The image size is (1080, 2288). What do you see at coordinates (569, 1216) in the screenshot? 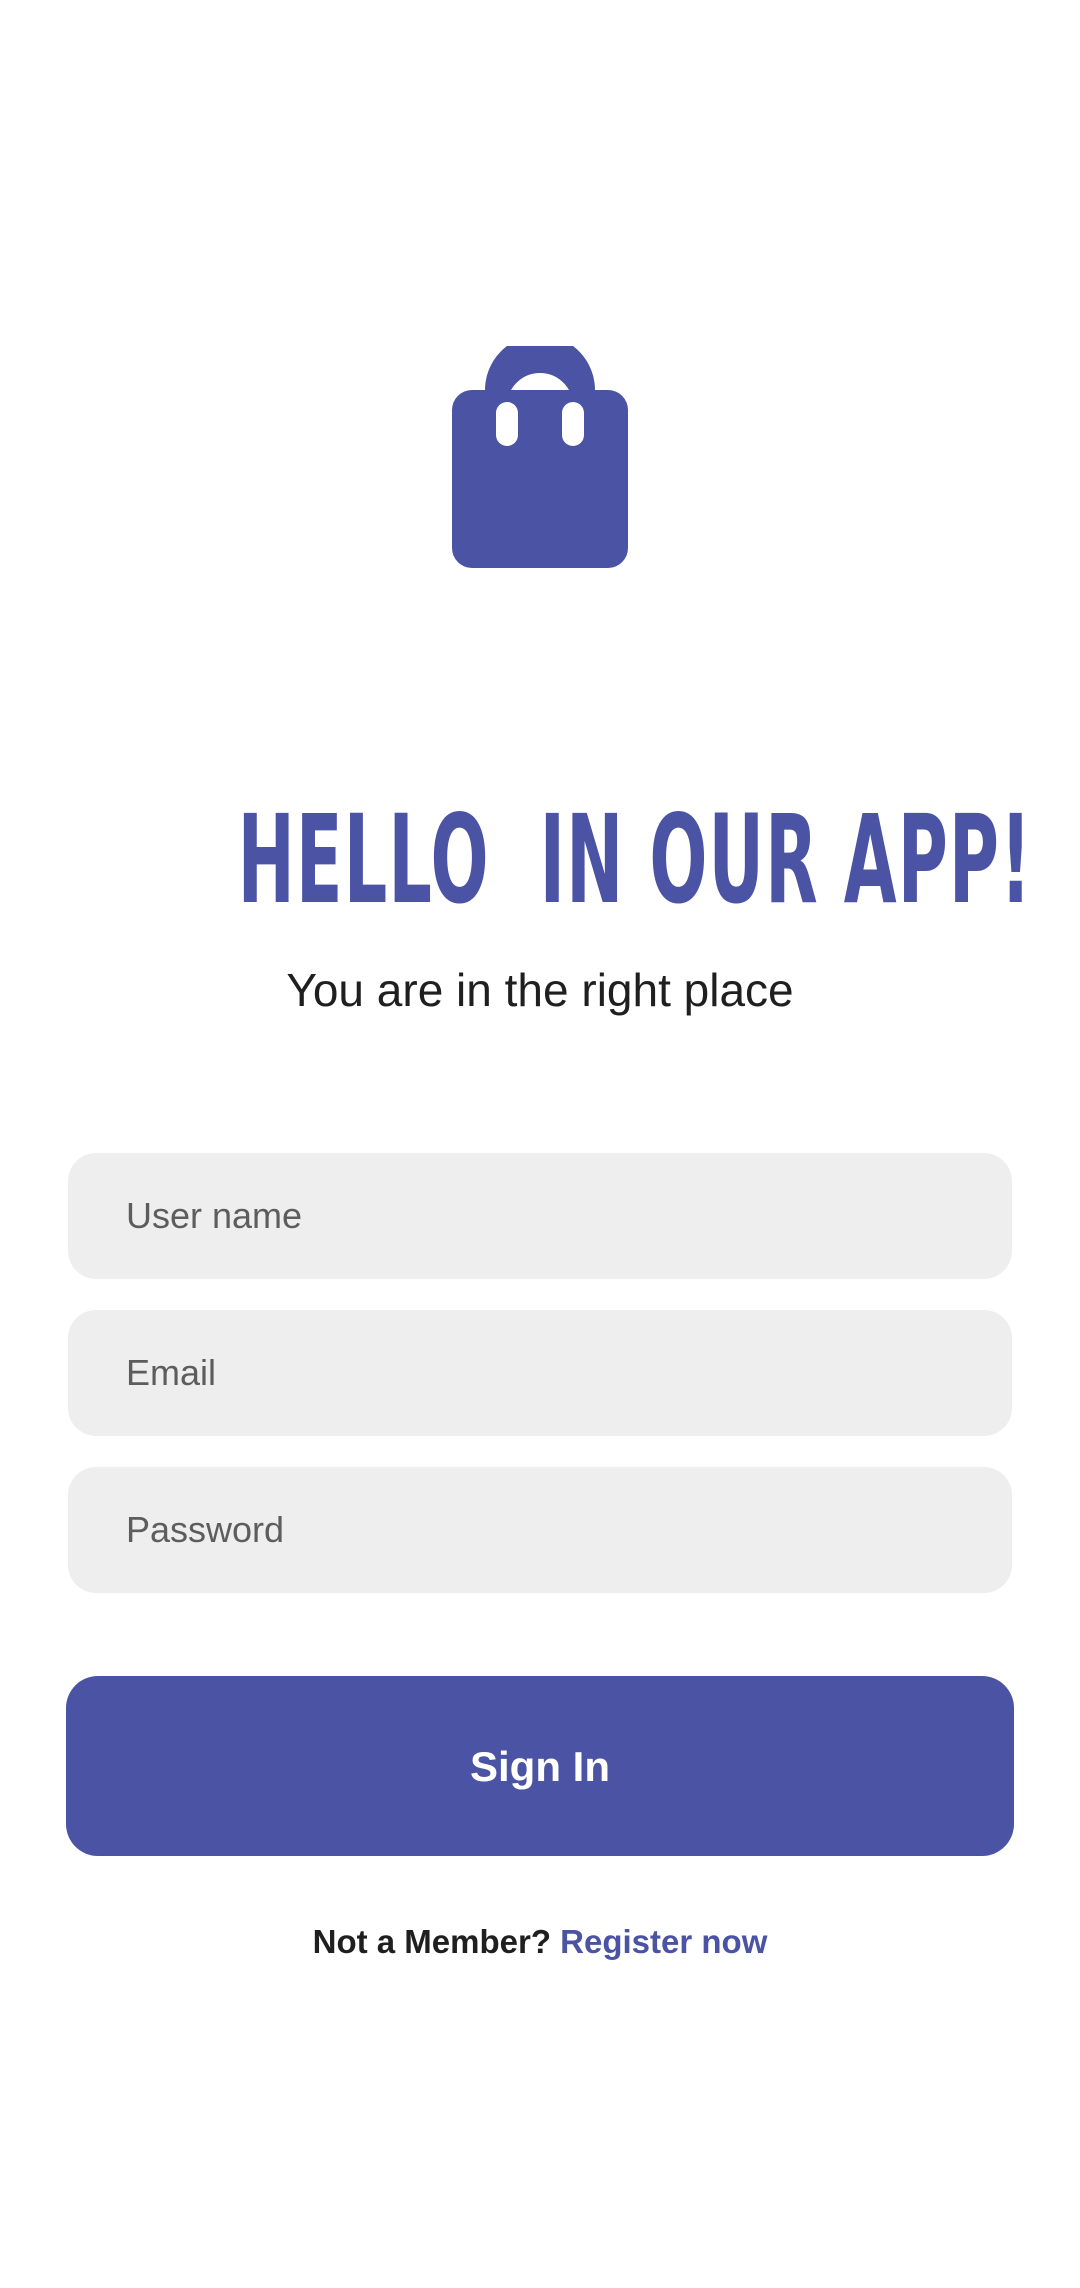
I see `username-input` at bounding box center [569, 1216].